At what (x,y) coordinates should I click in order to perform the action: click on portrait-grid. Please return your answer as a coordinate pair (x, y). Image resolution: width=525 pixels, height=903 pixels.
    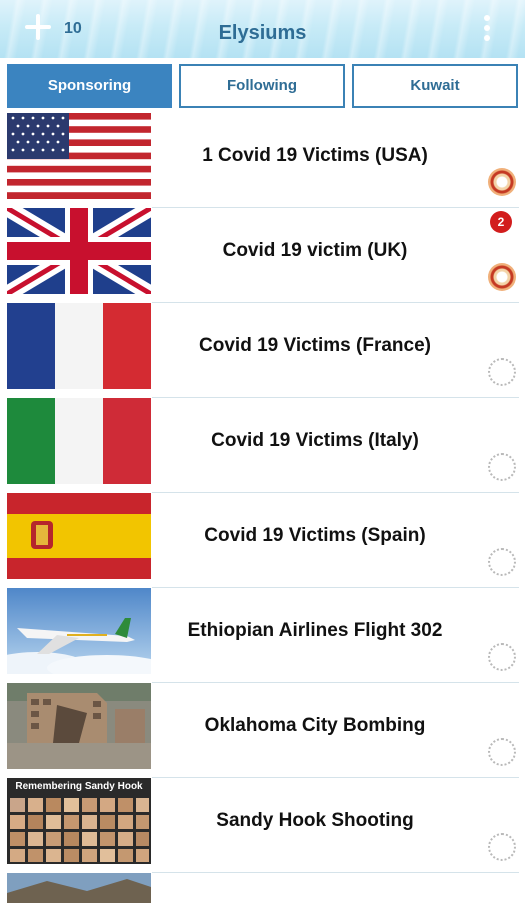
    Looking at the image, I should click on (79, 830).